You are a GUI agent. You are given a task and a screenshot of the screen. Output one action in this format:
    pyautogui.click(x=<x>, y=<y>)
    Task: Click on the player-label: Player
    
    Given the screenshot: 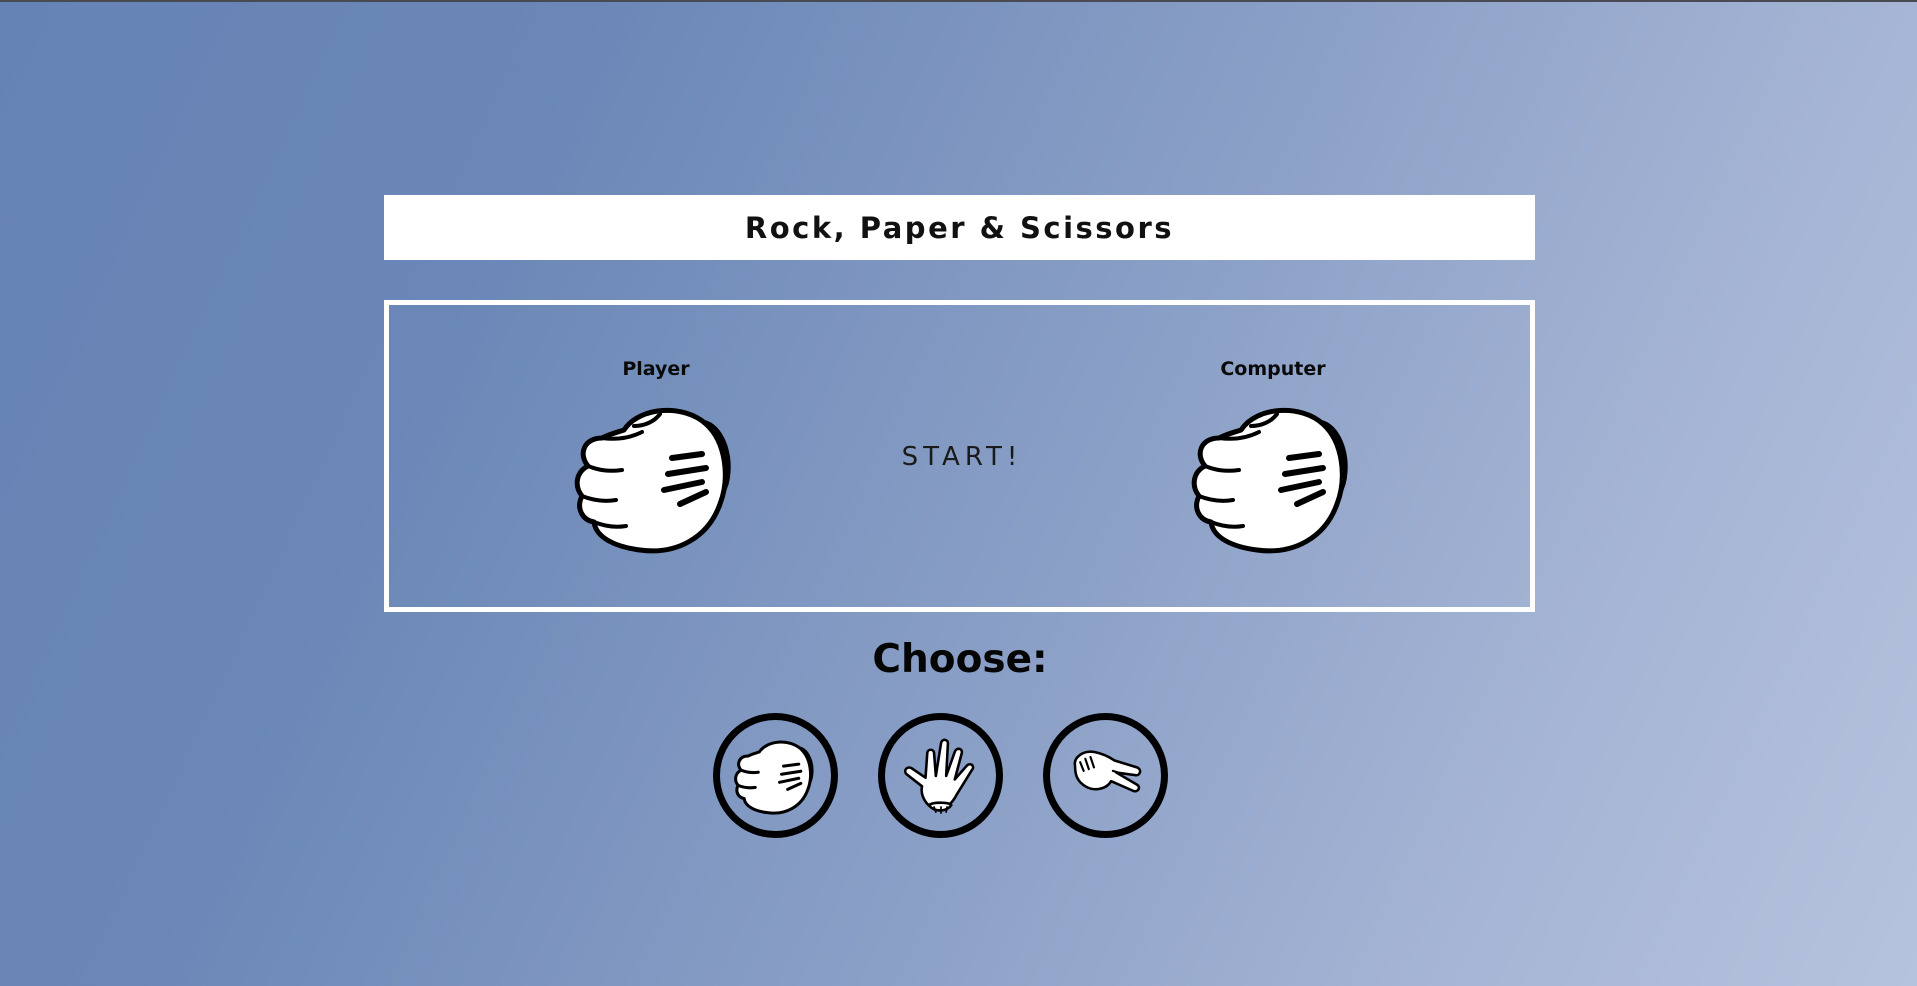 What is the action you would take?
    pyautogui.click(x=656, y=369)
    